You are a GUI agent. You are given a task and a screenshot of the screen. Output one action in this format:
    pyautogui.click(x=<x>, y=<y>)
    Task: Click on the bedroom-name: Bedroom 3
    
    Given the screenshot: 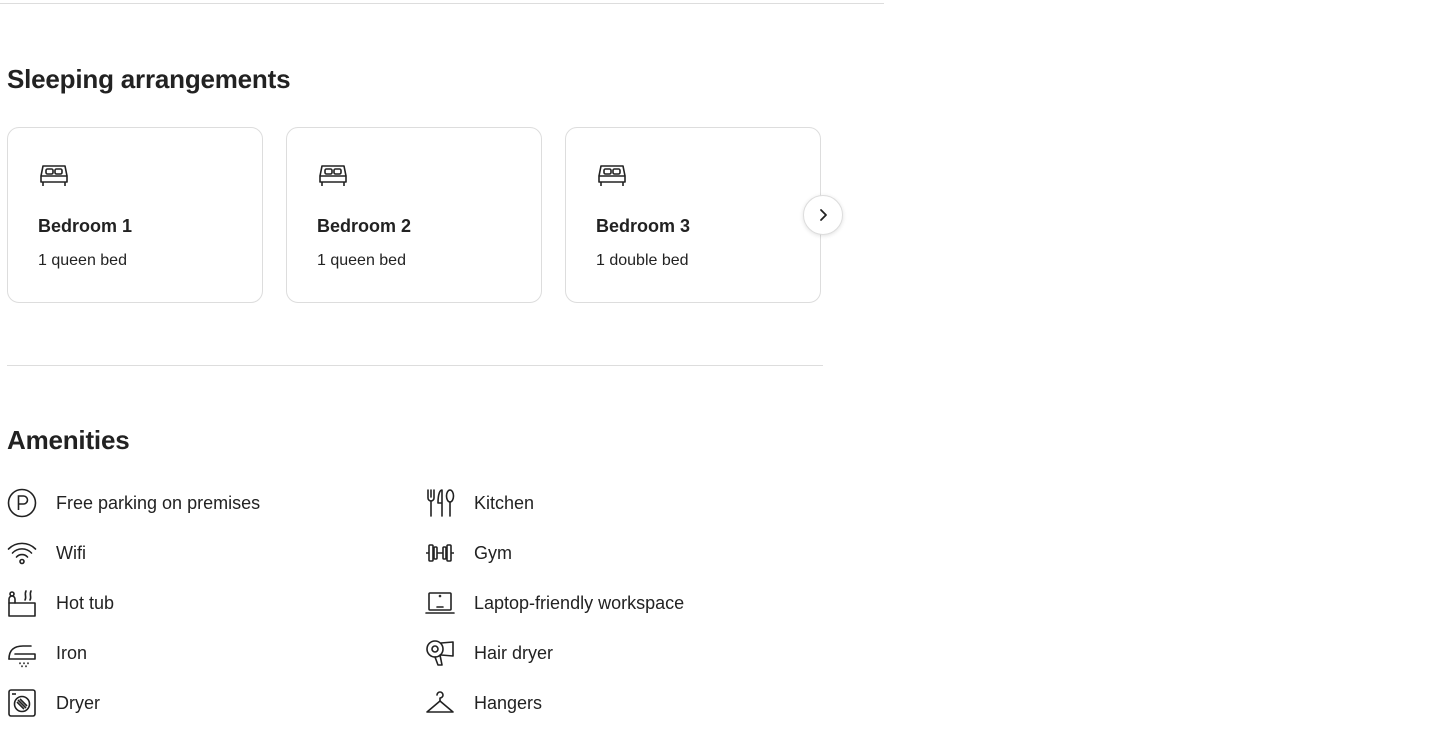 What is the action you would take?
    pyautogui.click(x=643, y=226)
    